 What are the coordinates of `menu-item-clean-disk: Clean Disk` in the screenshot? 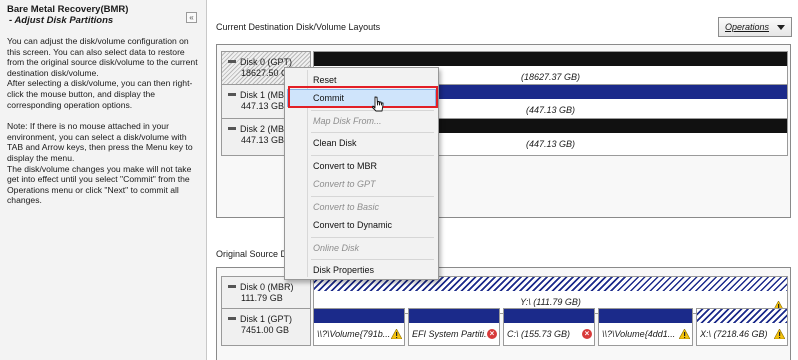 It's located at (361, 143).